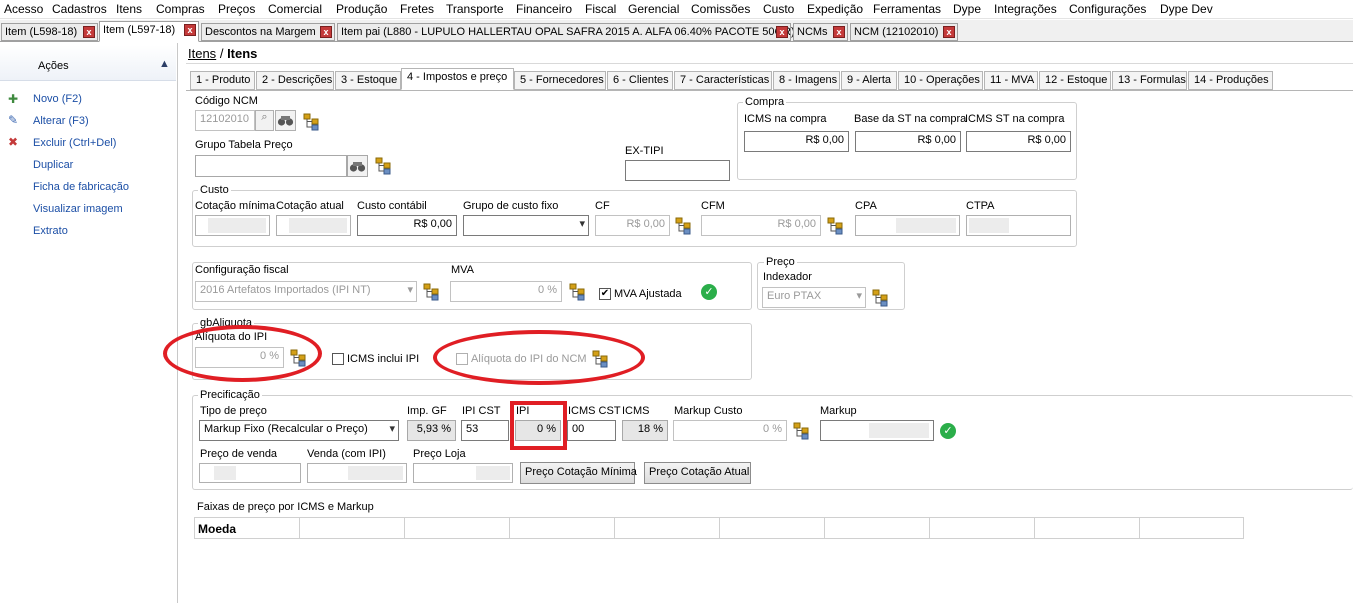  Describe the element at coordinates (907, 225) in the screenshot. I see `cpa-input` at that location.